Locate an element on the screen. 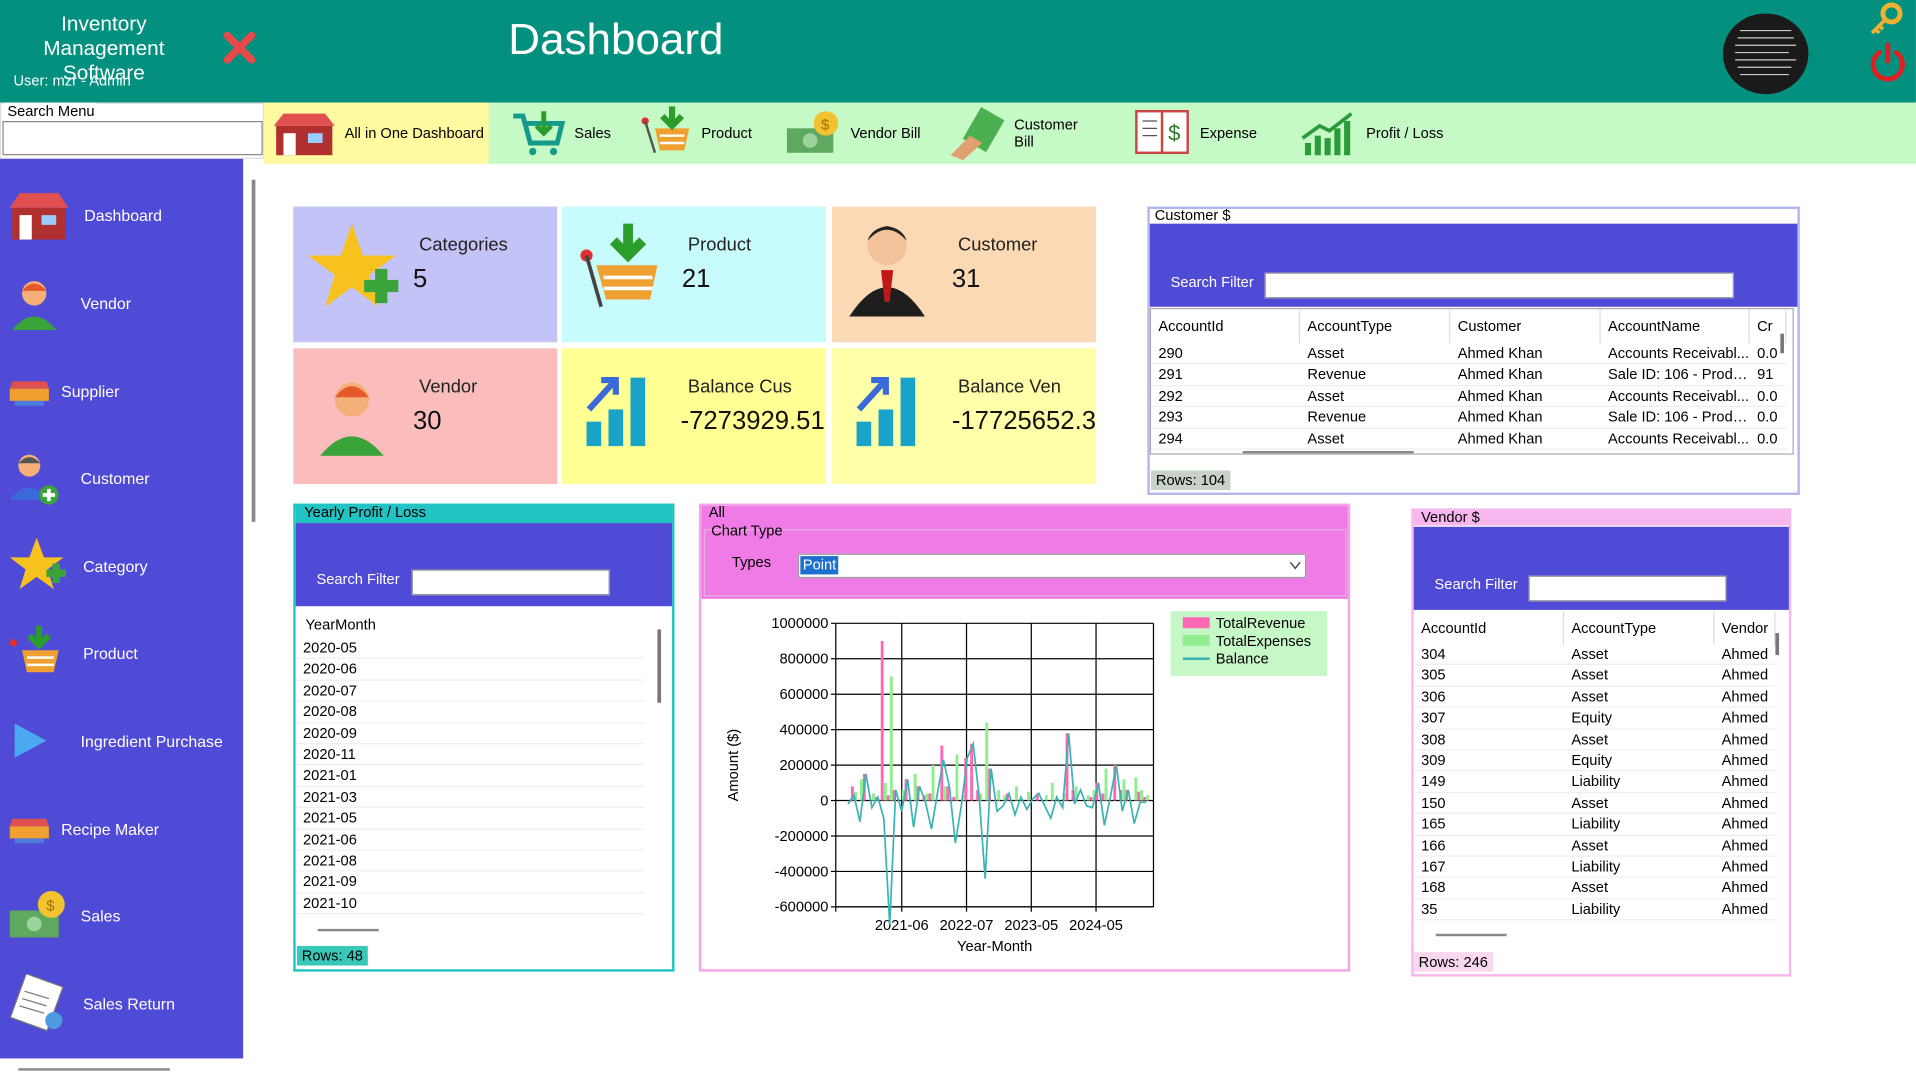 The width and height of the screenshot is (1916, 1078). profit-grid-hscroll is located at coordinates (348, 930).